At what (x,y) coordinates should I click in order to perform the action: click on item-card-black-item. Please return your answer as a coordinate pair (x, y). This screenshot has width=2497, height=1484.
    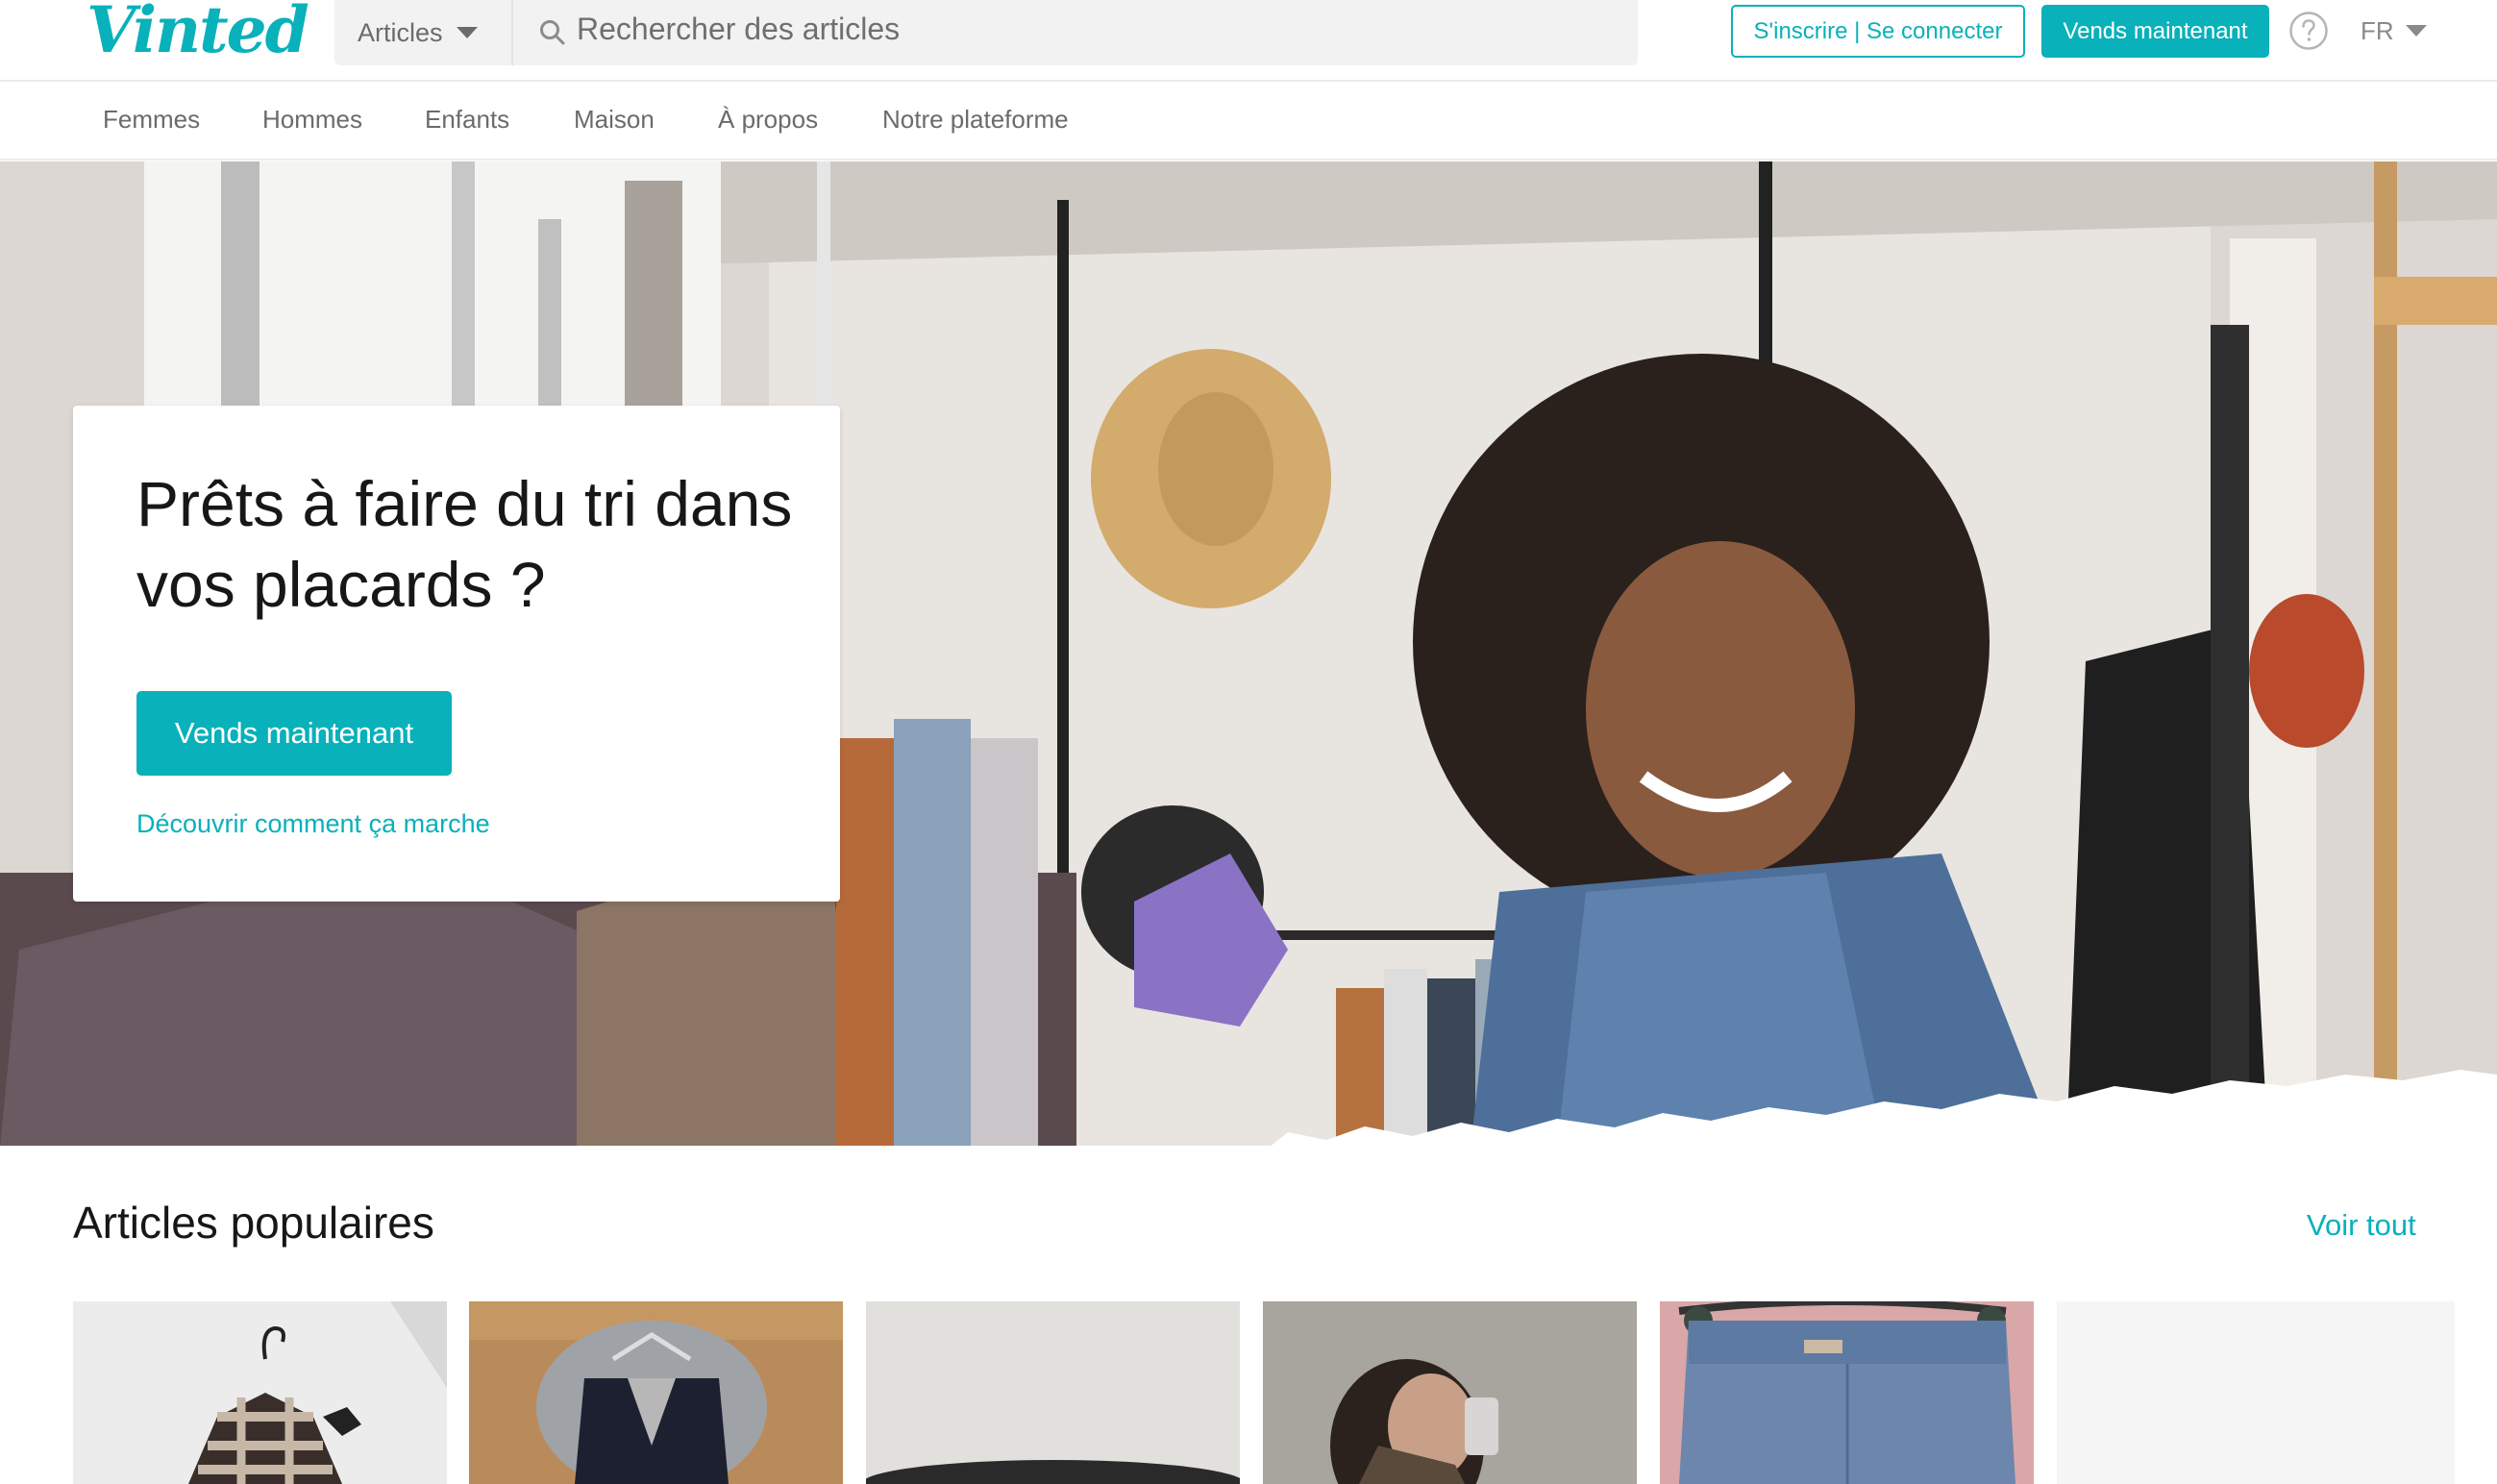
    Looking at the image, I should click on (1053, 1392).